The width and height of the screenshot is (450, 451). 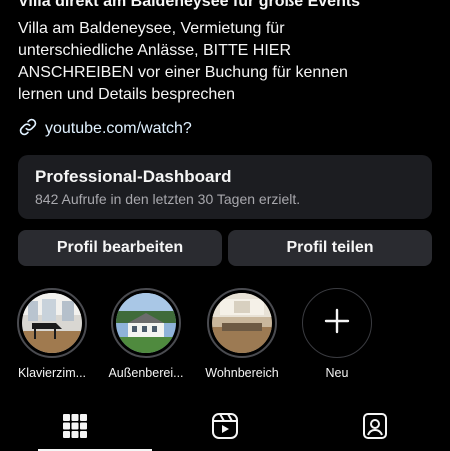 I want to click on highlight-item: Wohnbereich, so click(x=242, y=334).